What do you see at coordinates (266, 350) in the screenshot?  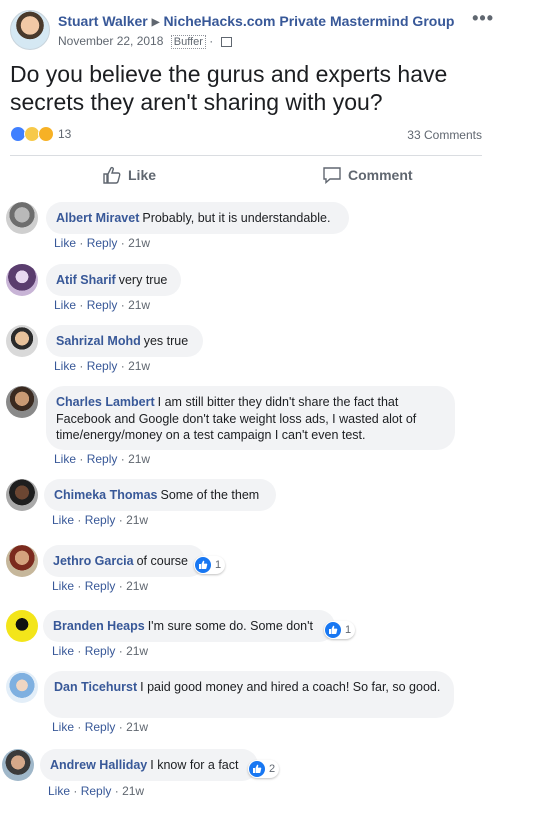 I see `comment-item: Sahrizal Mohd yes true Like · Reply · 21w` at bounding box center [266, 350].